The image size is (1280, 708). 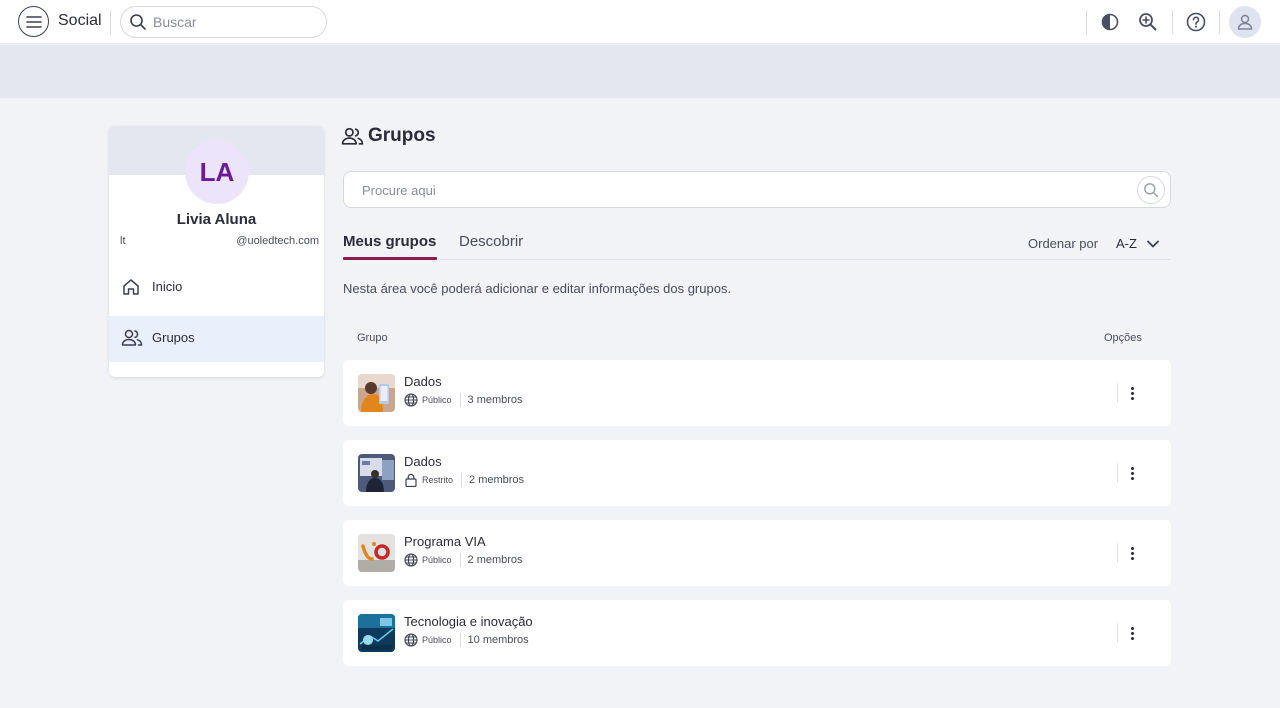 I want to click on page-title-text: Grupos, so click(x=402, y=135).